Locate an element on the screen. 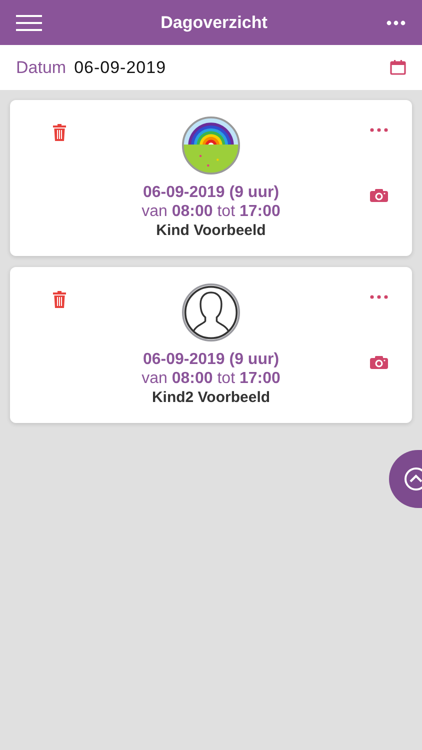 This screenshot has height=750, width=422. child-name: Kind Voorbeeld is located at coordinates (211, 230).